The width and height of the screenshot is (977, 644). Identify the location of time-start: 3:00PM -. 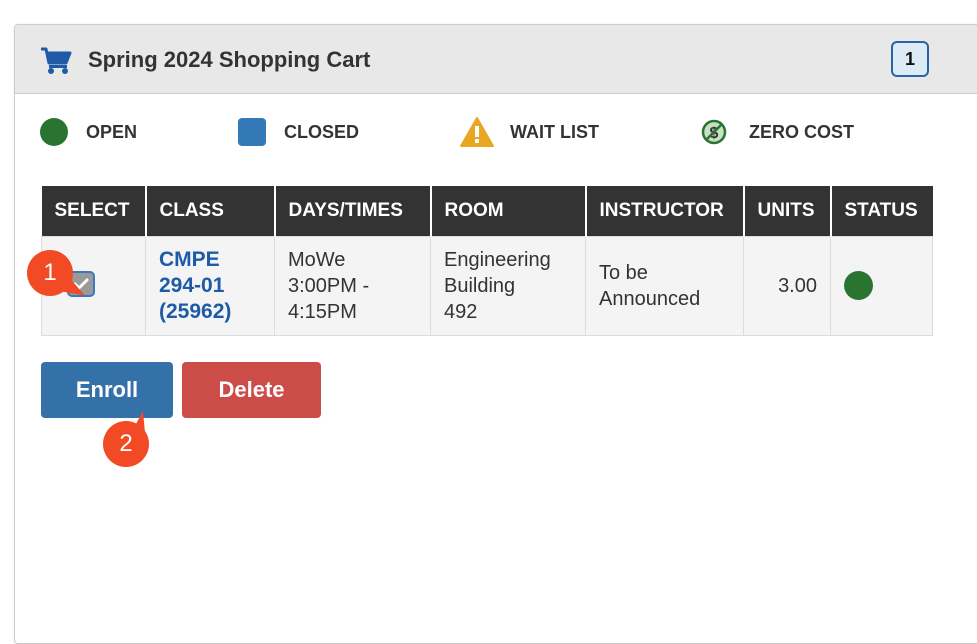
(329, 285).